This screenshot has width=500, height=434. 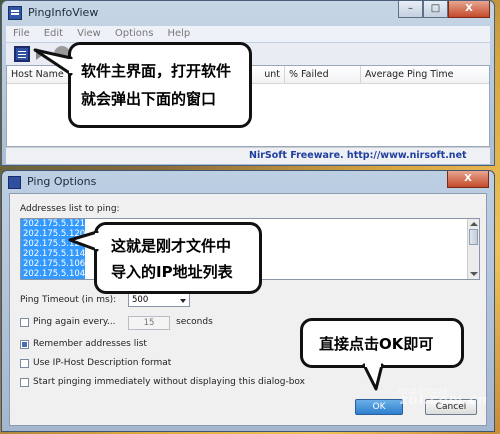 What do you see at coordinates (149, 99) in the screenshot?
I see `callout-main-window-line2: 就会弹出下面的窗口` at bounding box center [149, 99].